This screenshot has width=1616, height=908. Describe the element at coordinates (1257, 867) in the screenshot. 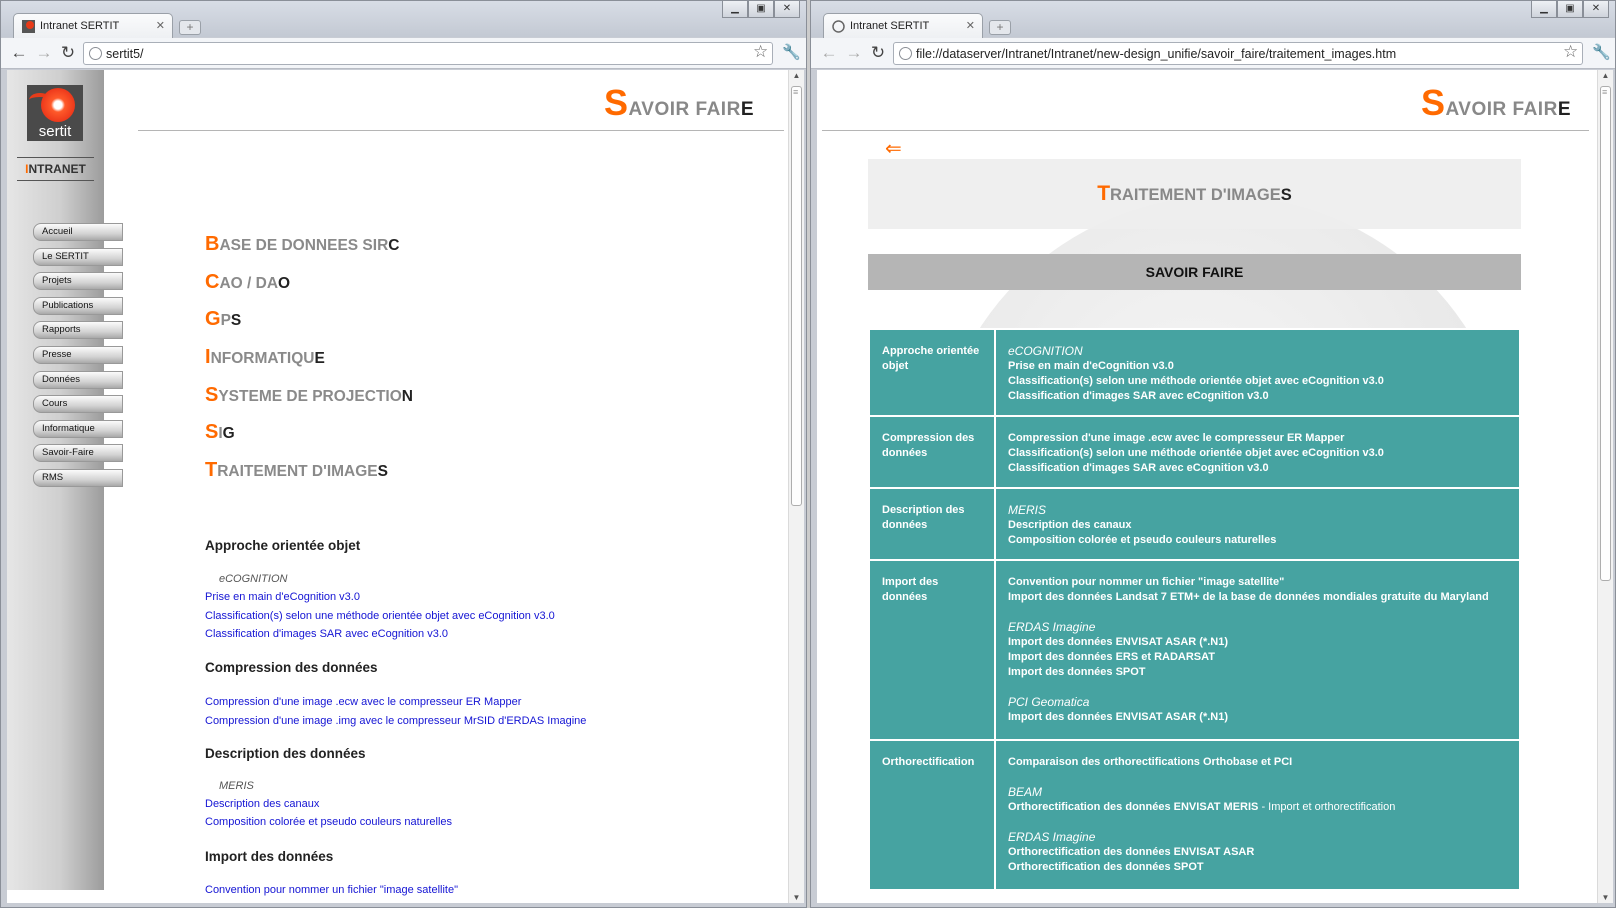

I see `doc-link: Orthorectification des données SPOT` at that location.